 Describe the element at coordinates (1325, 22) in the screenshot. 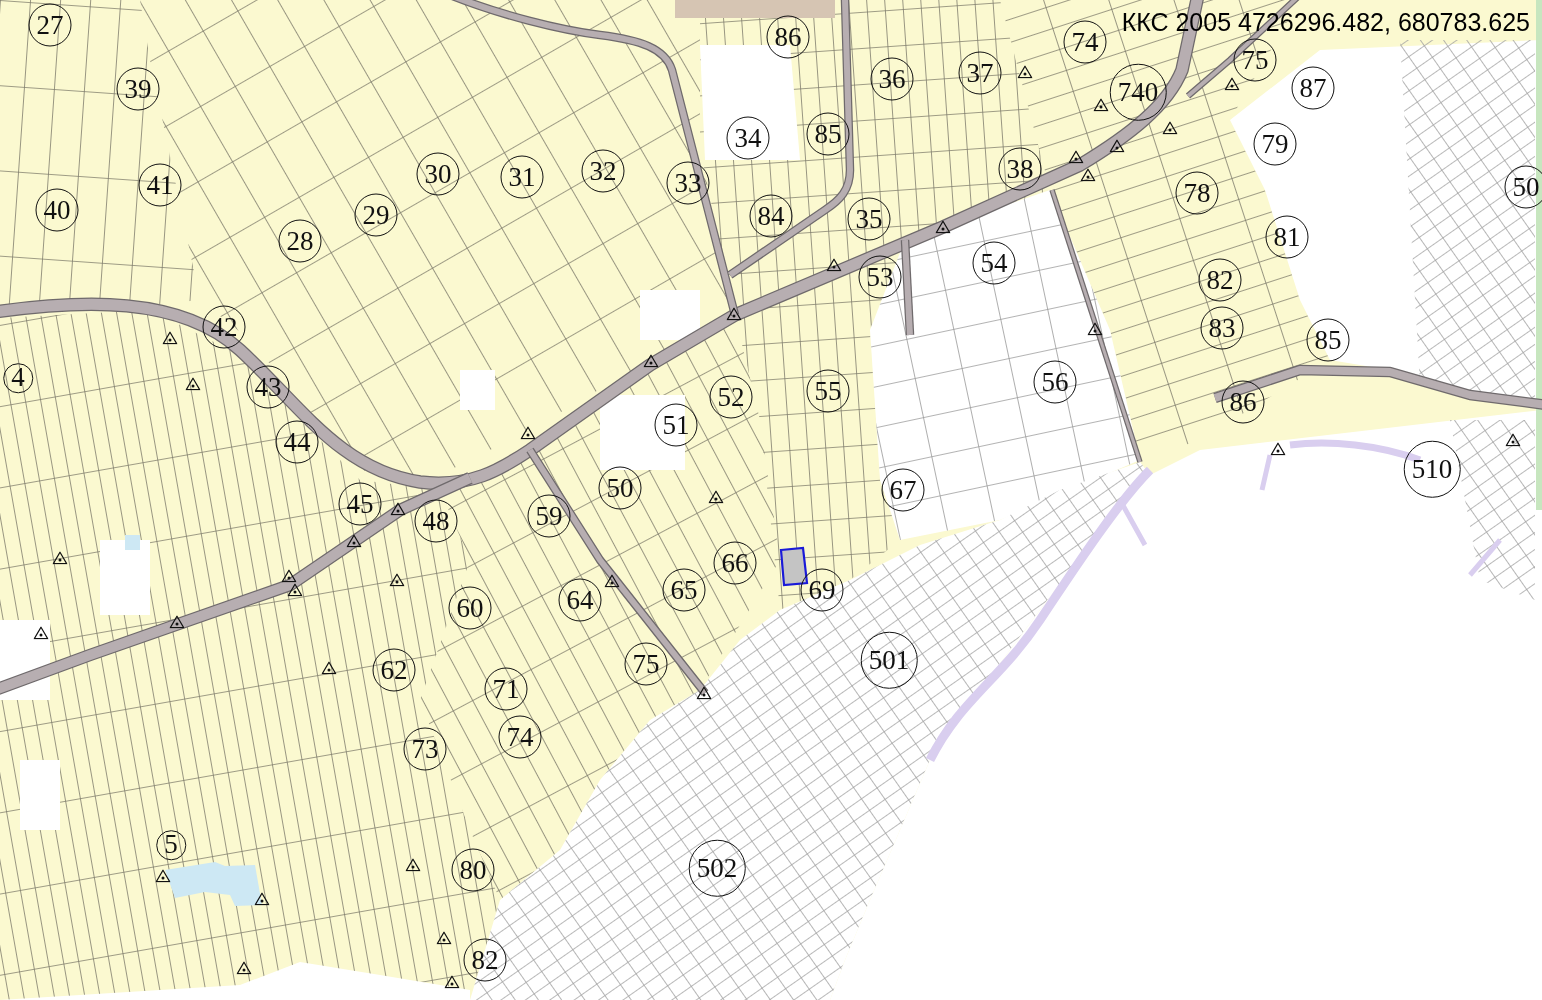

I see `coordinate-readout: ККС 2005 4726296.482, 680783.625` at that location.